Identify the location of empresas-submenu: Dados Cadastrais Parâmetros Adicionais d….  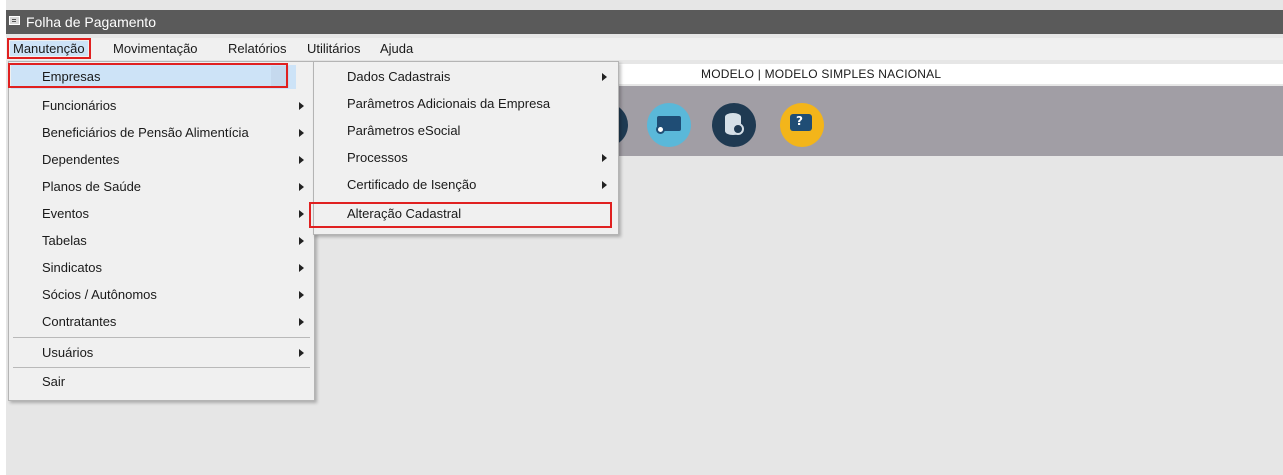
(466, 148).